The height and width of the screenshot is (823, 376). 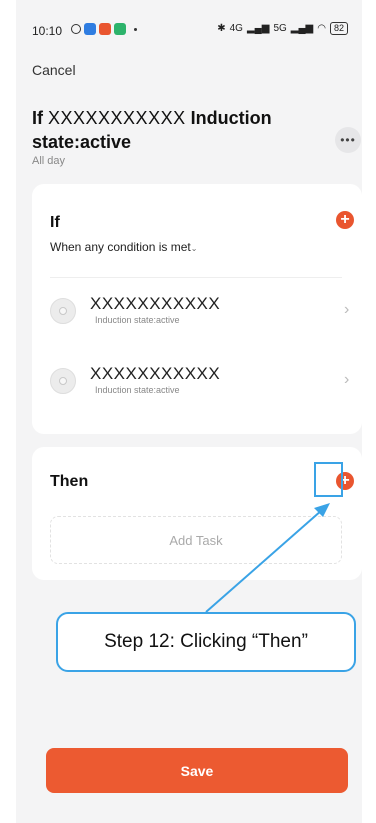 I want to click on more-options-button: •••, so click(x=348, y=140).